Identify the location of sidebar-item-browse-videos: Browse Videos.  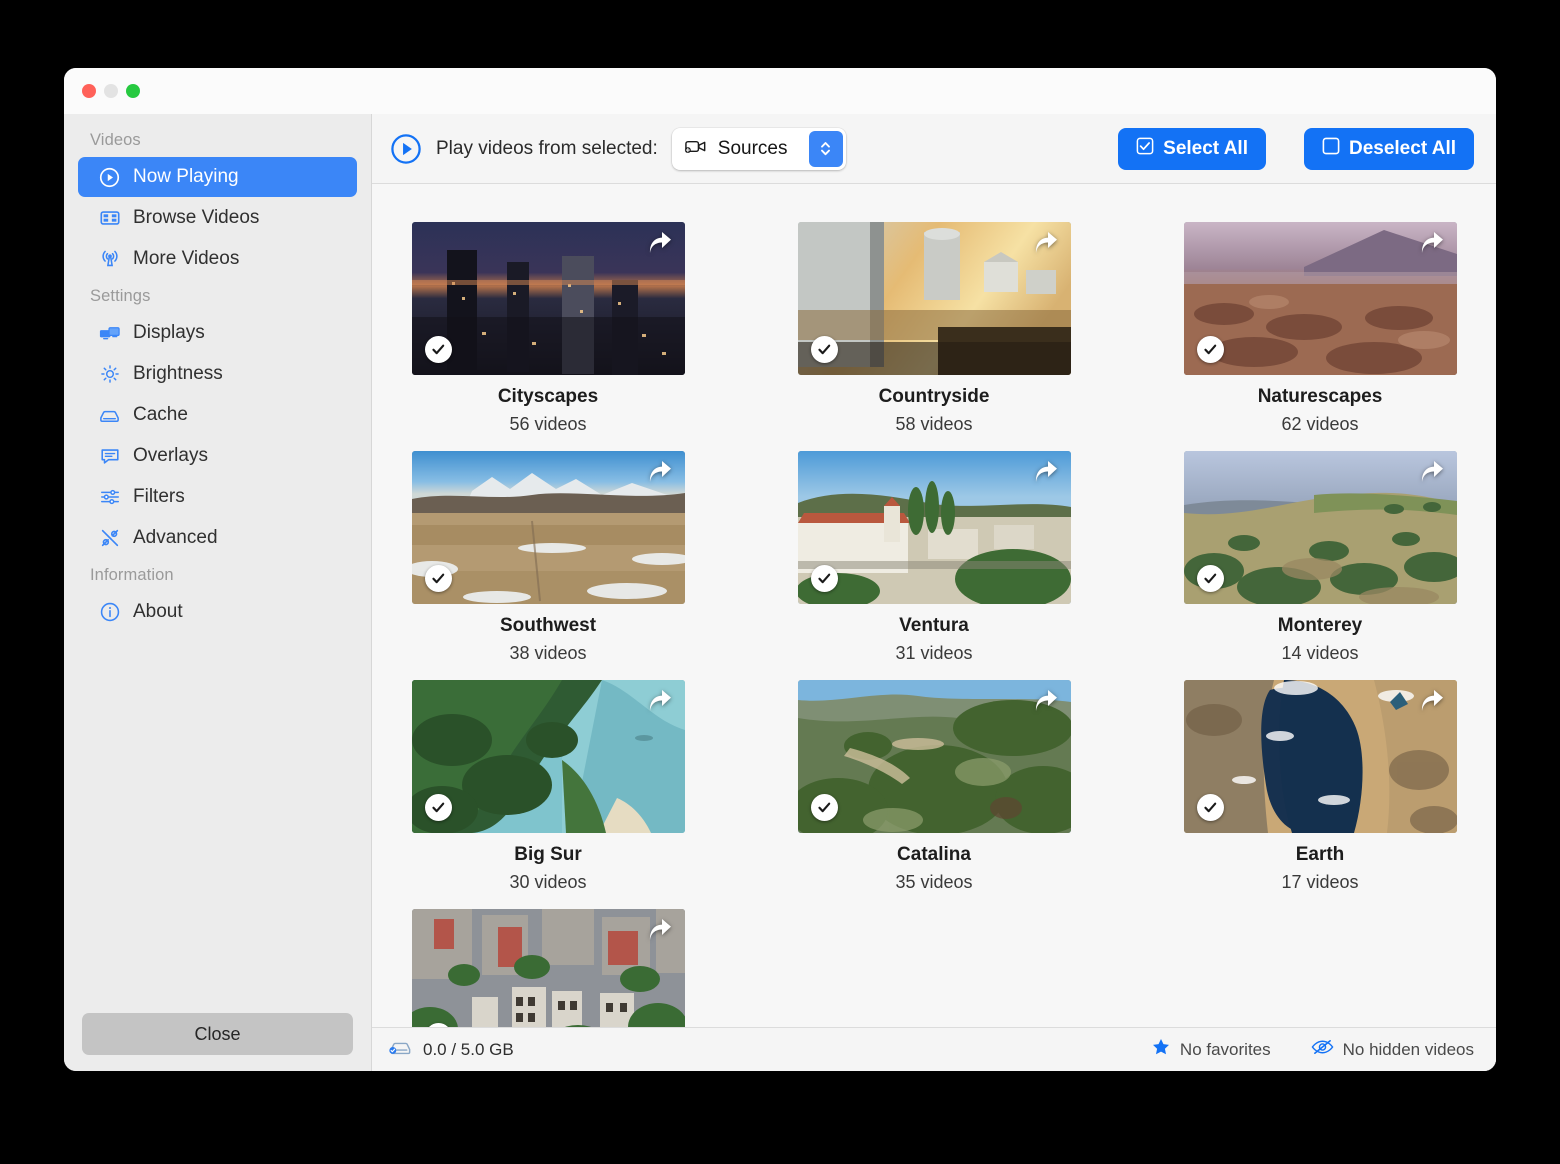
(217, 218).